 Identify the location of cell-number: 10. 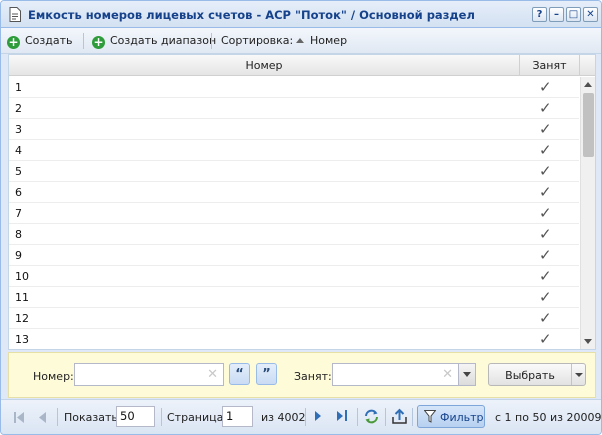
(22, 276).